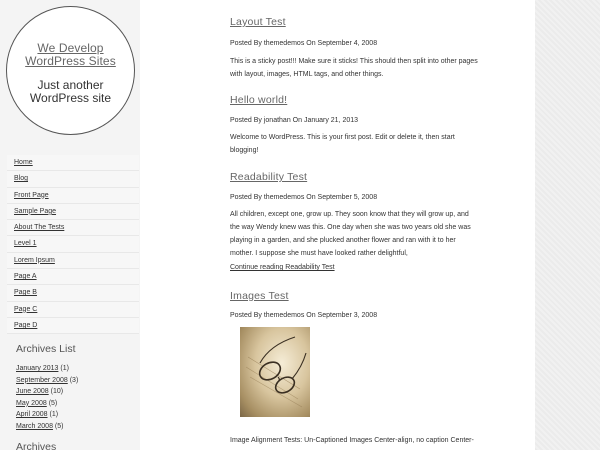  I want to click on archive-link: January 2013, so click(37, 368).